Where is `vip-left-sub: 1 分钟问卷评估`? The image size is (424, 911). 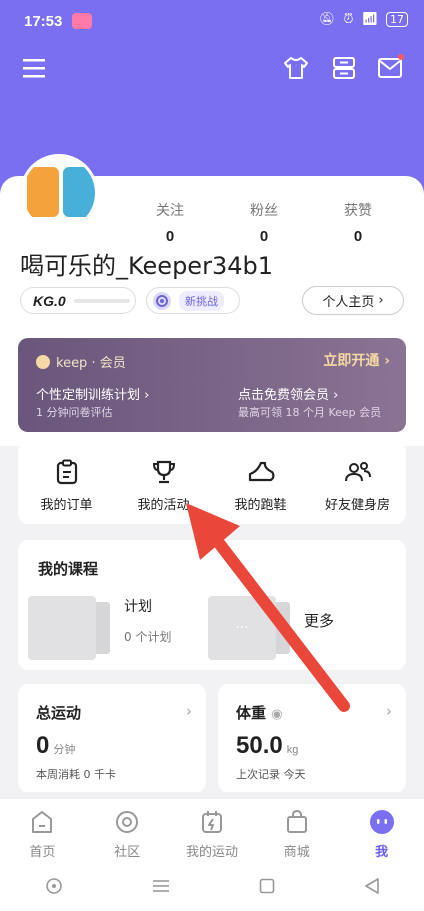
vip-left-sub: 1 分钟问卷评估 is located at coordinates (74, 412).